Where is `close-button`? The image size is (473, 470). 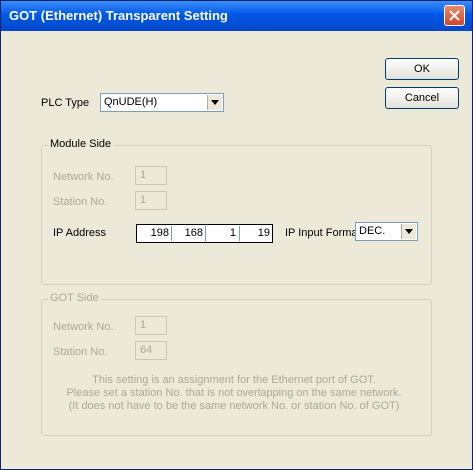 close-button is located at coordinates (454, 15).